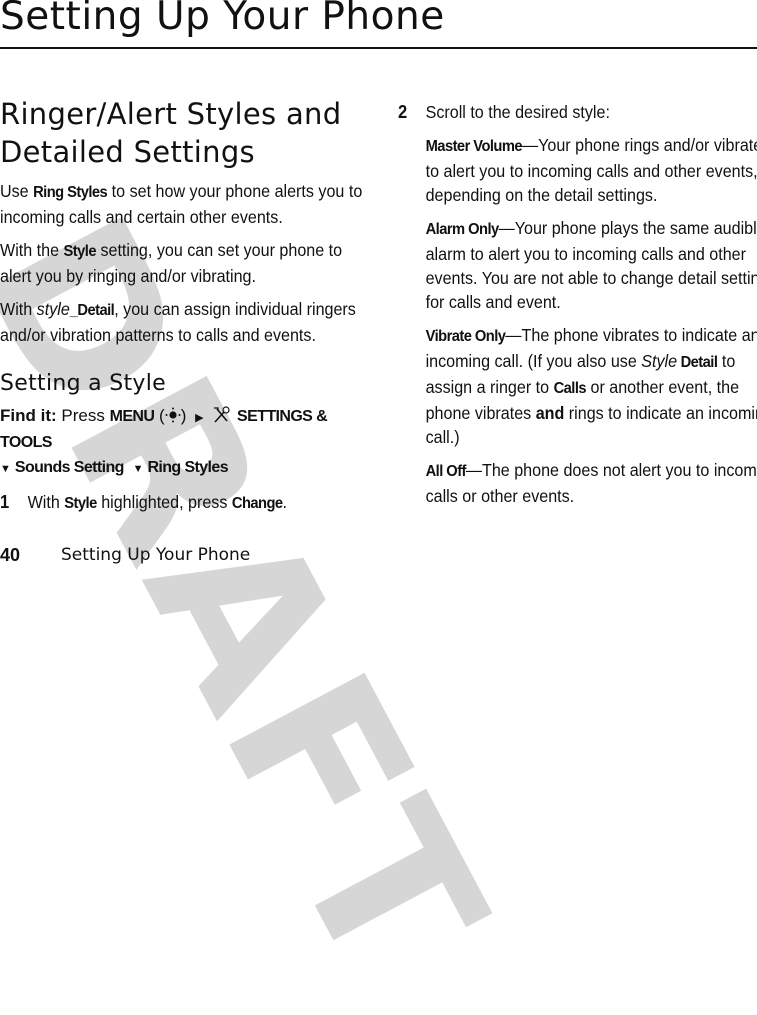 The height and width of the screenshot is (1015, 757). What do you see at coordinates (550, 413) in the screenshot?
I see `emphasis: and` at bounding box center [550, 413].